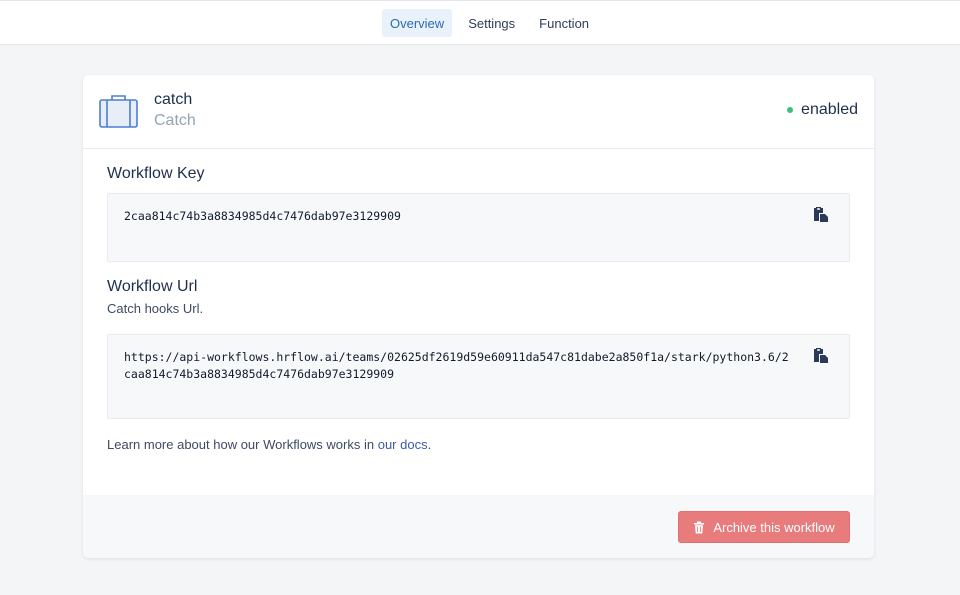 The height and width of the screenshot is (595, 960). Describe the element at coordinates (262, 216) in the screenshot. I see `workflow-key-value: 2caa814c74b3a8834985d4c7476dab97e3129909` at that location.